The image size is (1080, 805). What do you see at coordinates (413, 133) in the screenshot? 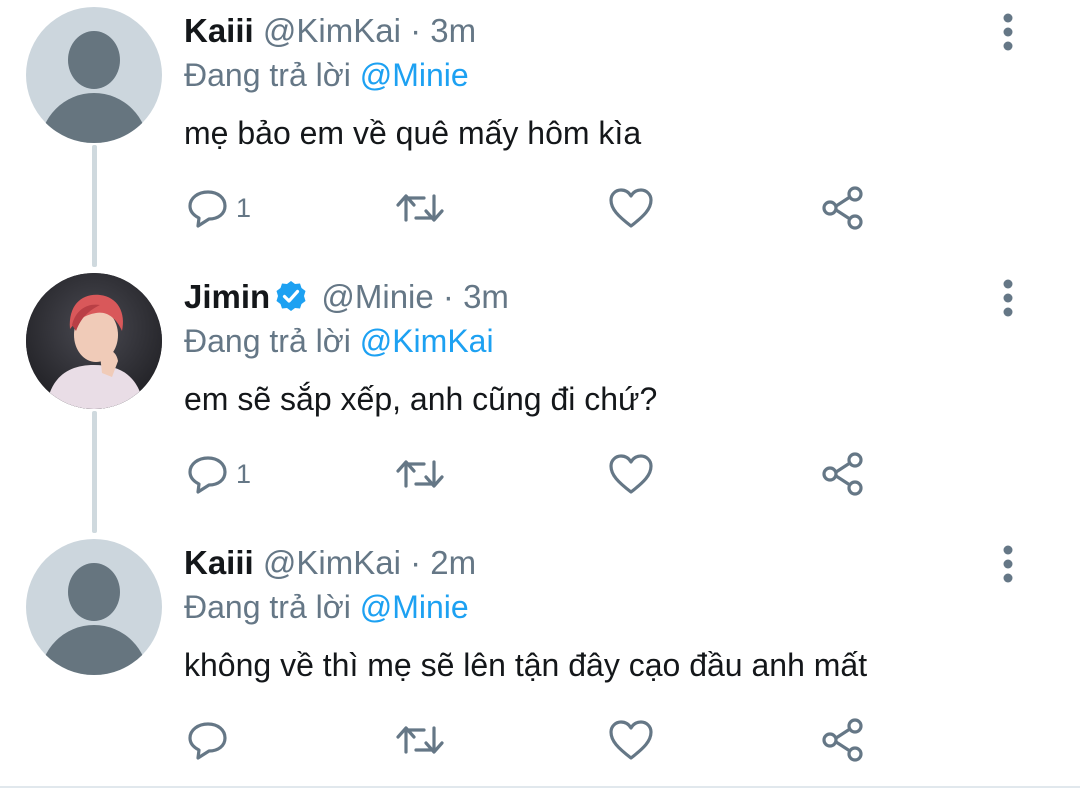
I see `tweet-text: mẹ bảo em về quê mấy hôm kìa` at bounding box center [413, 133].